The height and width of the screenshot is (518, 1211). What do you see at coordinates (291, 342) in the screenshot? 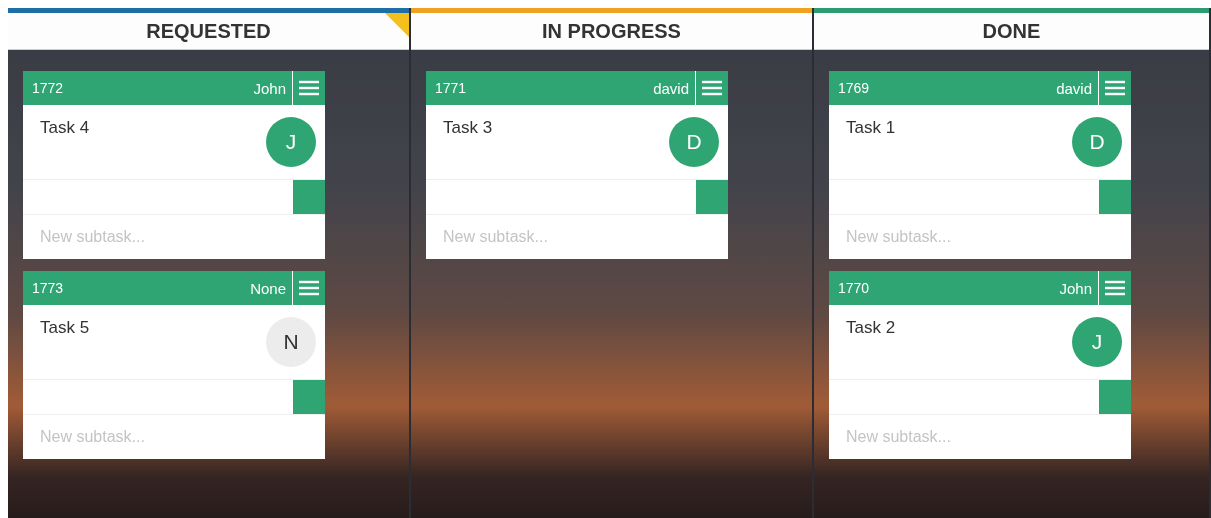
I see `avatar-circle: N` at bounding box center [291, 342].